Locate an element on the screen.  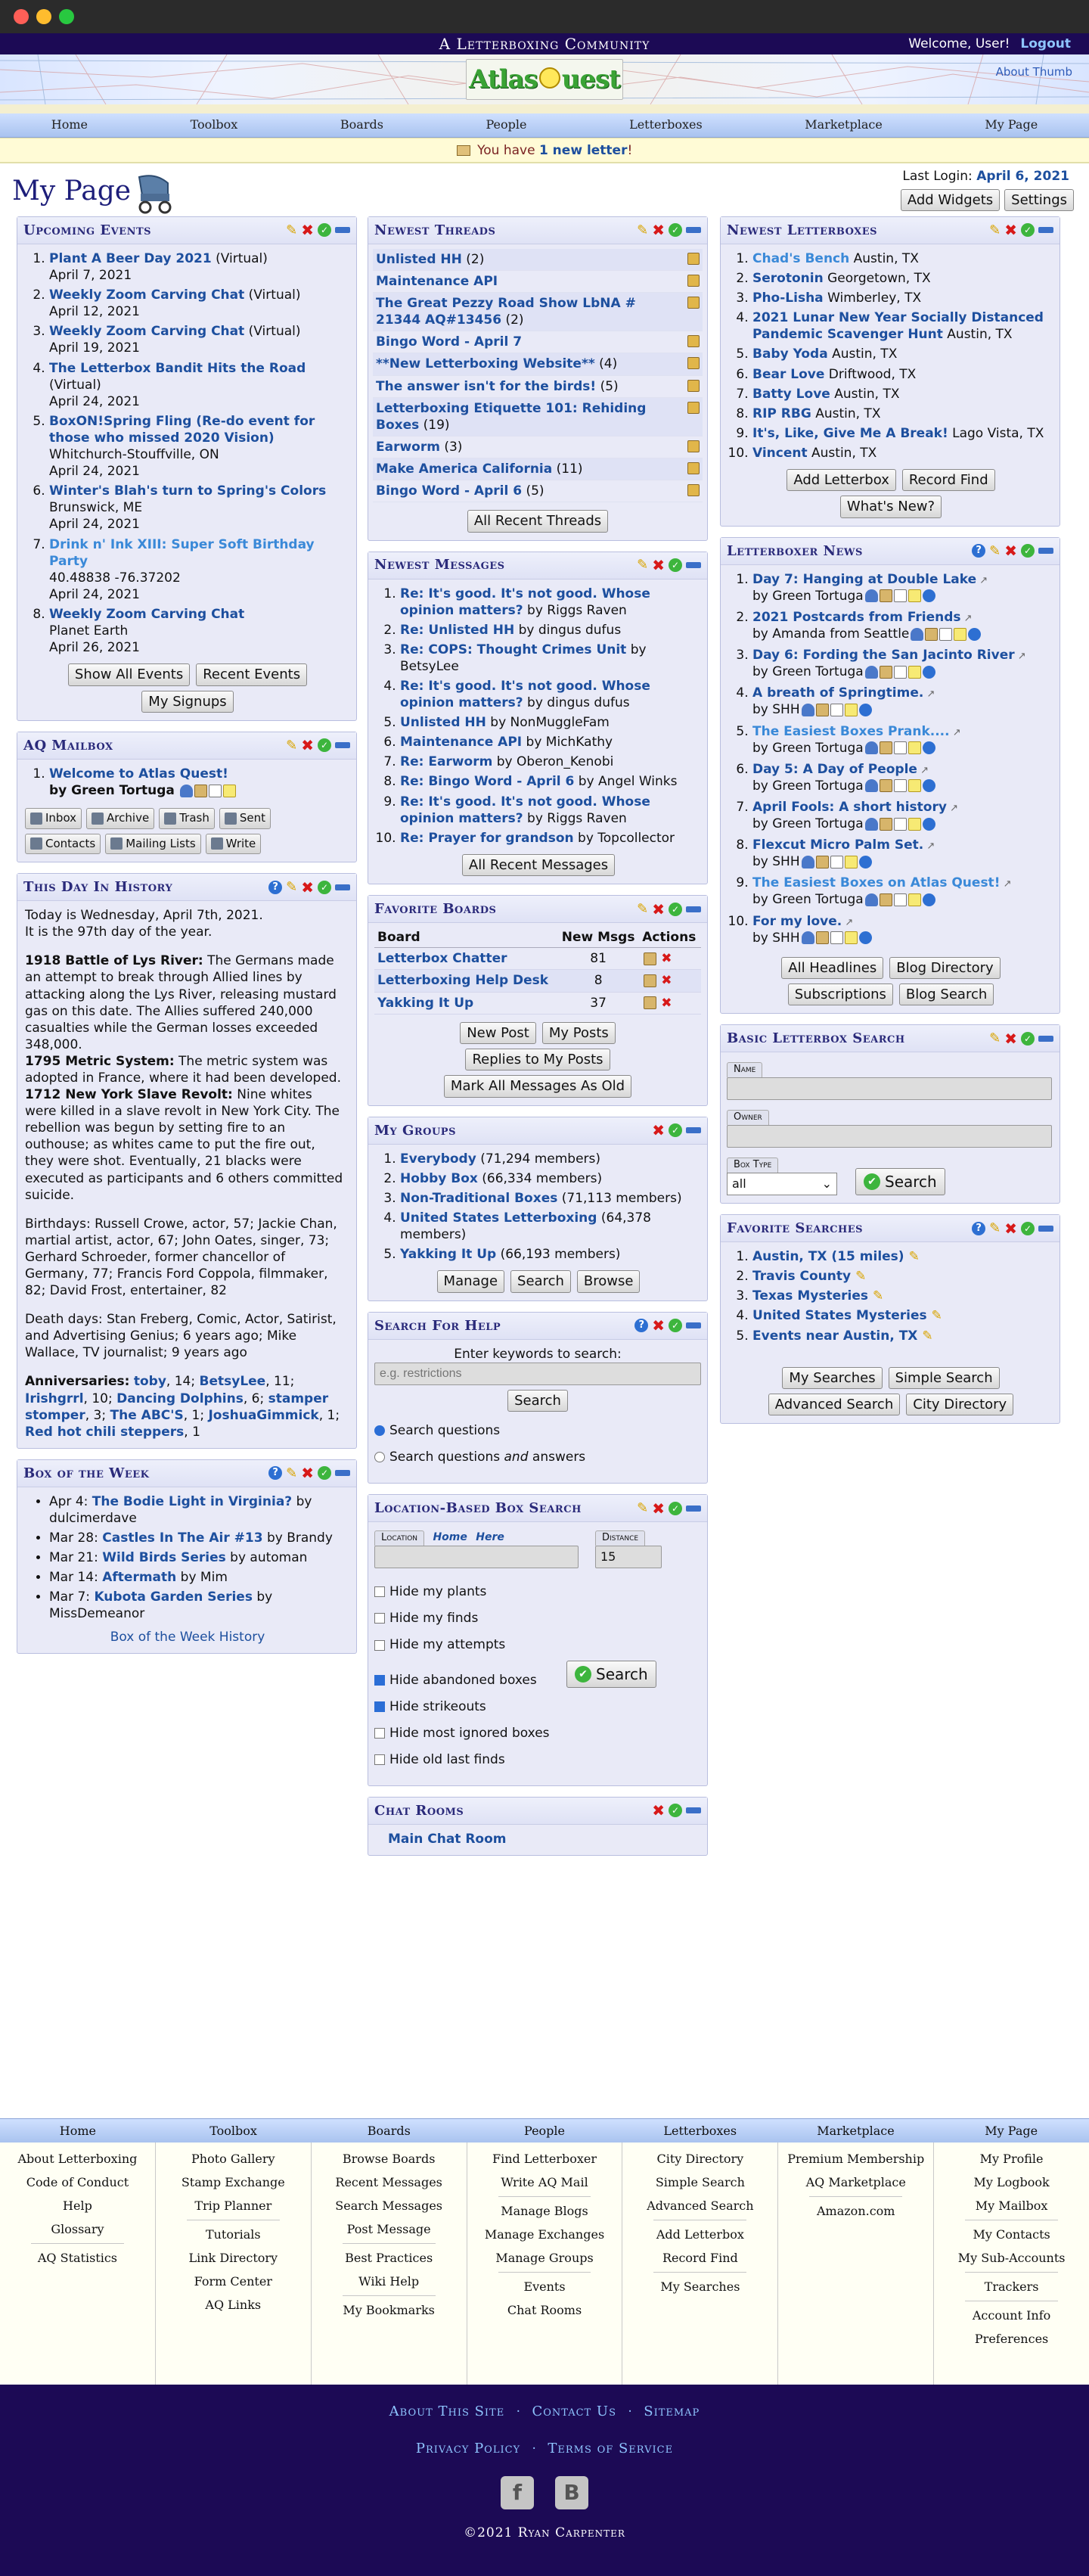
browse-button: Browse is located at coordinates (608, 1281).